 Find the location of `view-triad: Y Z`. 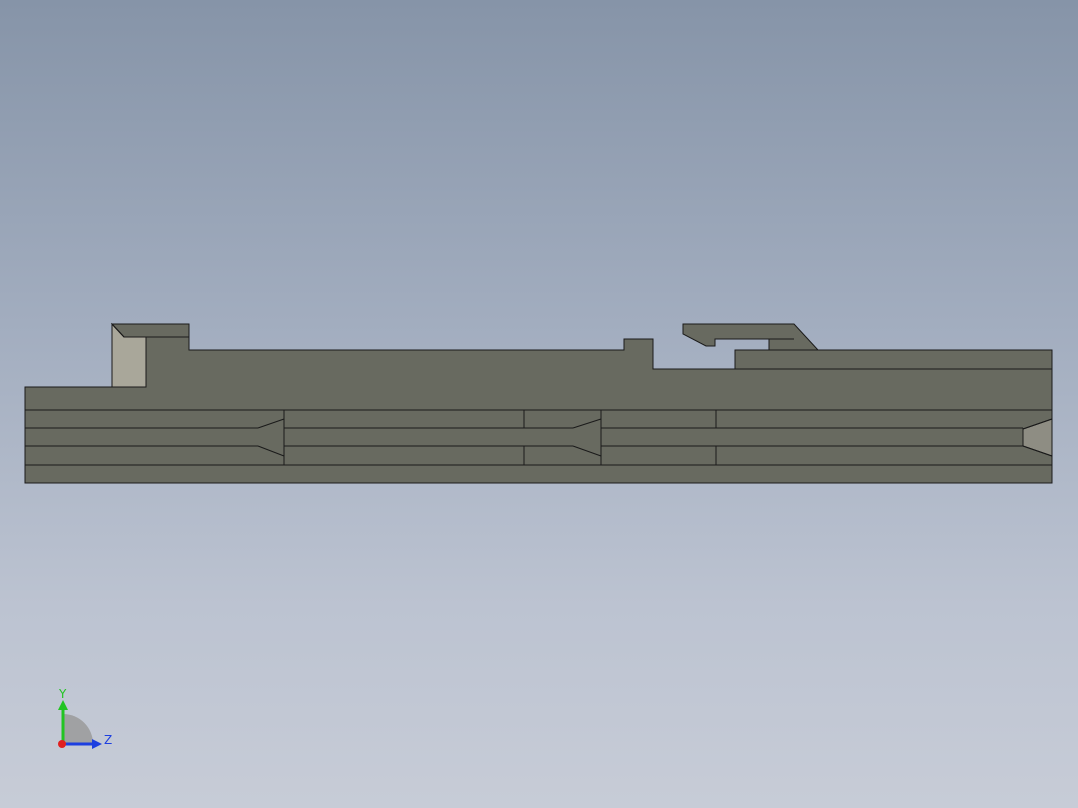

view-triad: Y Z is located at coordinates (83, 719).